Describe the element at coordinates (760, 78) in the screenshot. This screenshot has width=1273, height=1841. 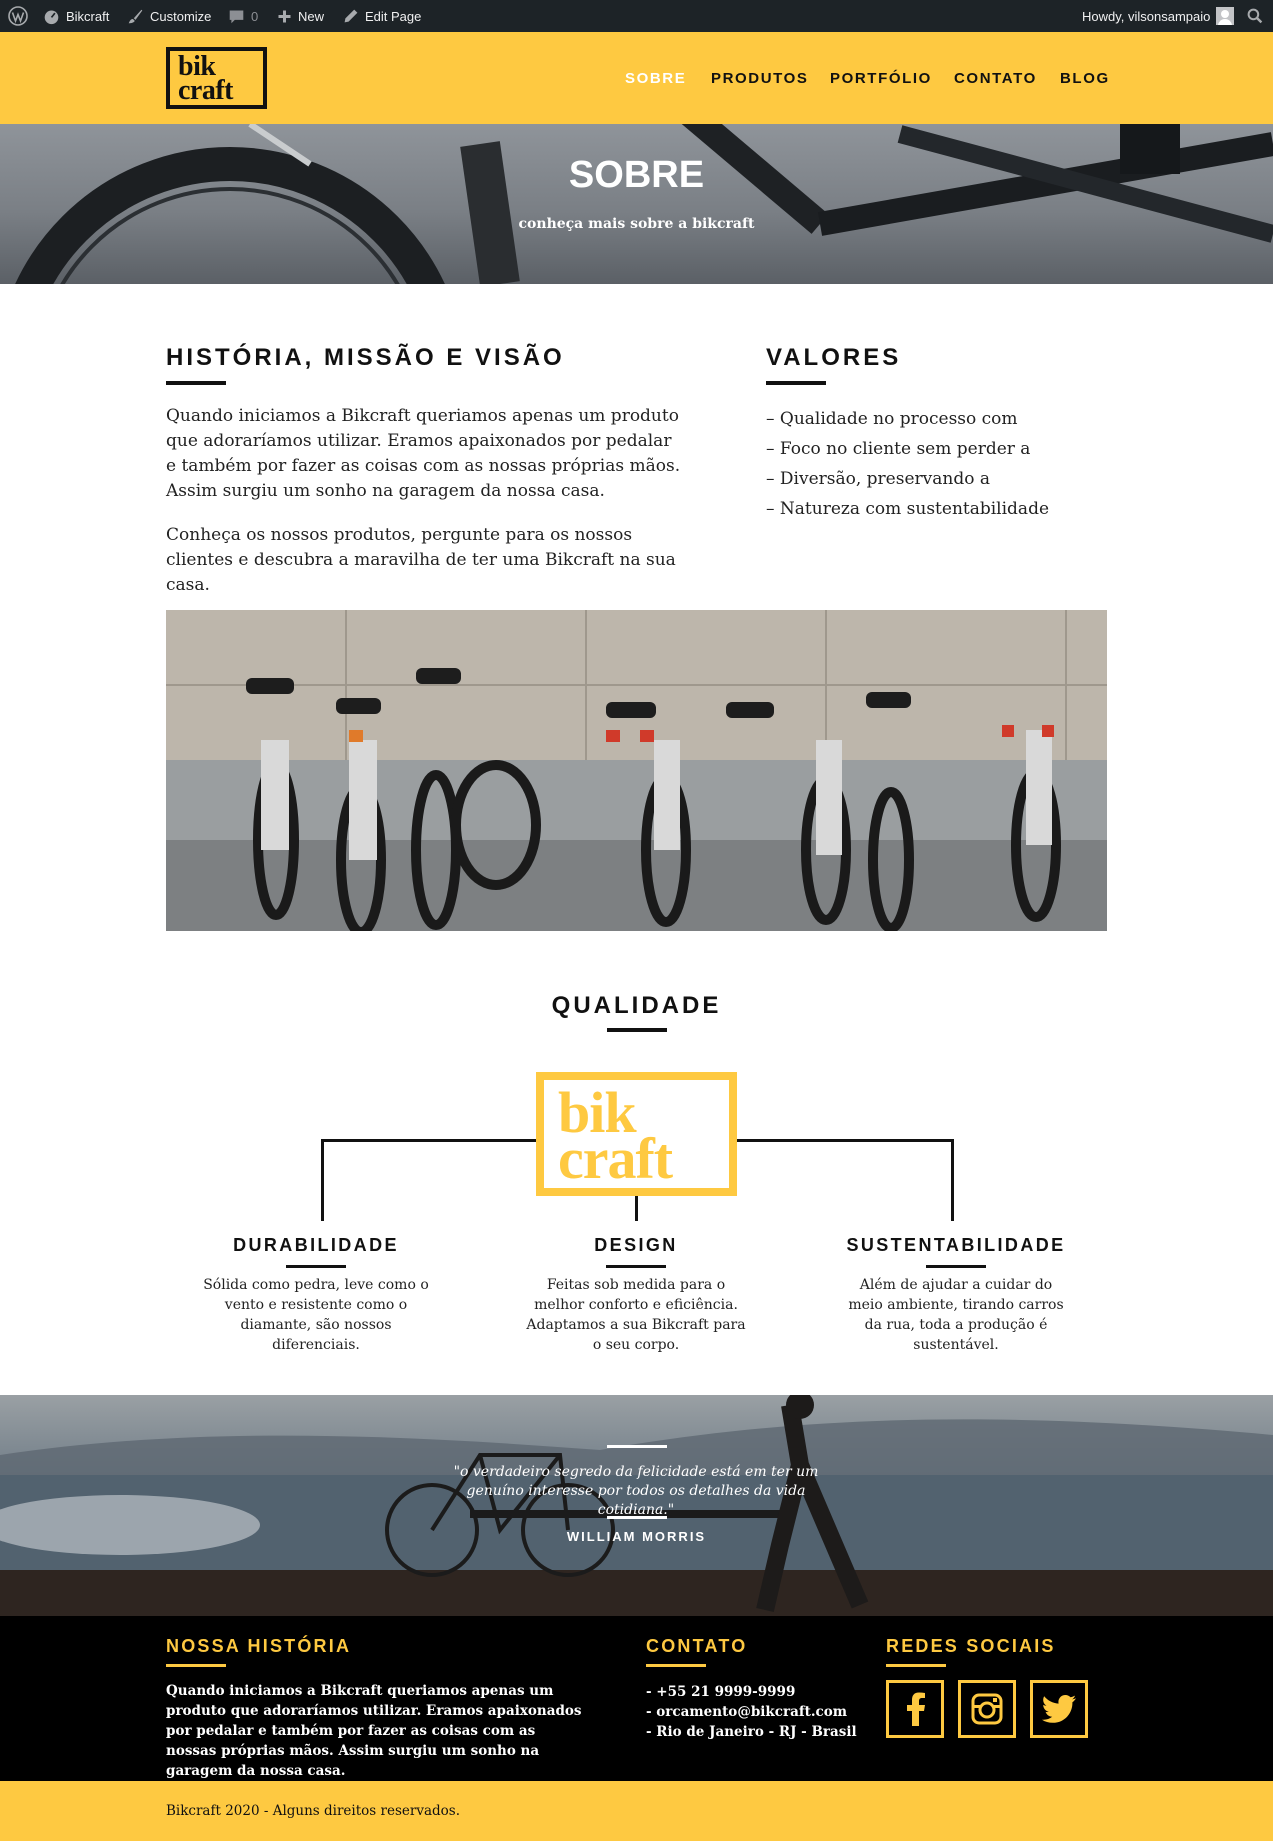
I see `nav-produtos: PRODUTOS` at that location.